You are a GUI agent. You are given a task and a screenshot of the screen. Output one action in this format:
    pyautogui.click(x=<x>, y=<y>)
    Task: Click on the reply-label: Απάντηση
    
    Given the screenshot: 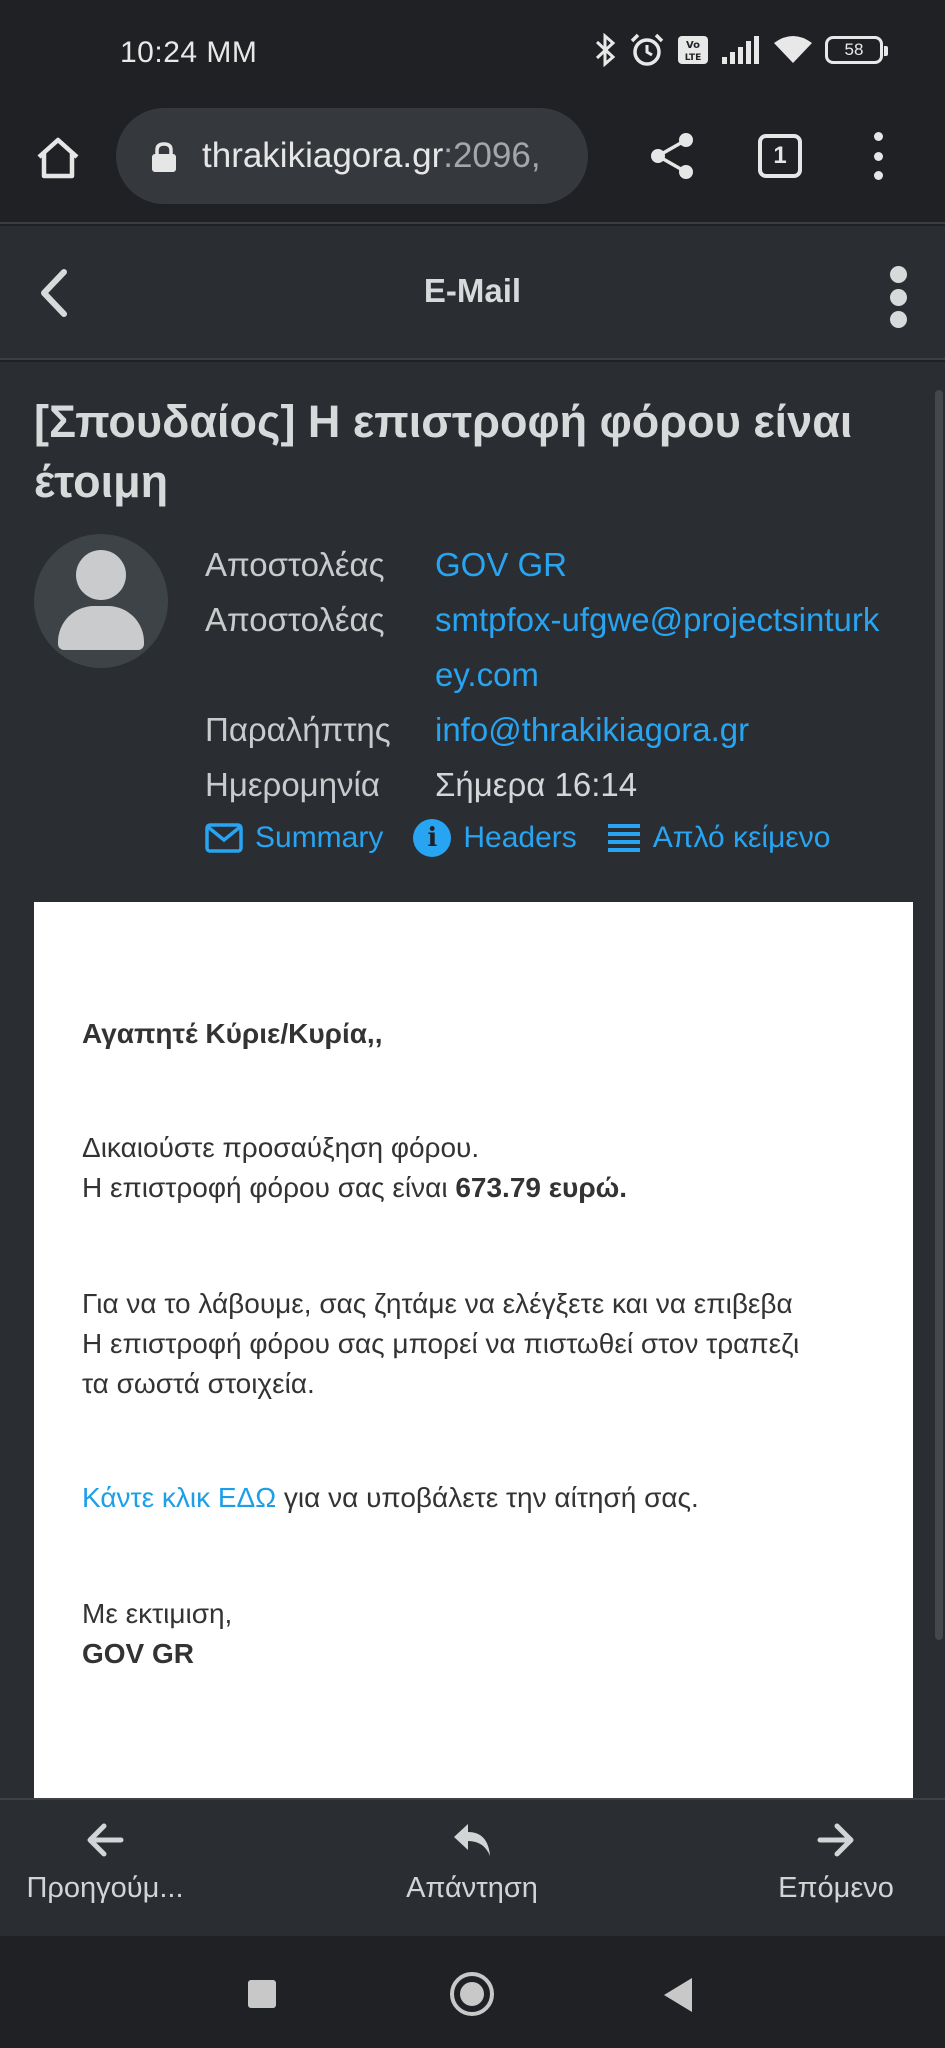 What is the action you would take?
    pyautogui.click(x=472, y=1888)
    